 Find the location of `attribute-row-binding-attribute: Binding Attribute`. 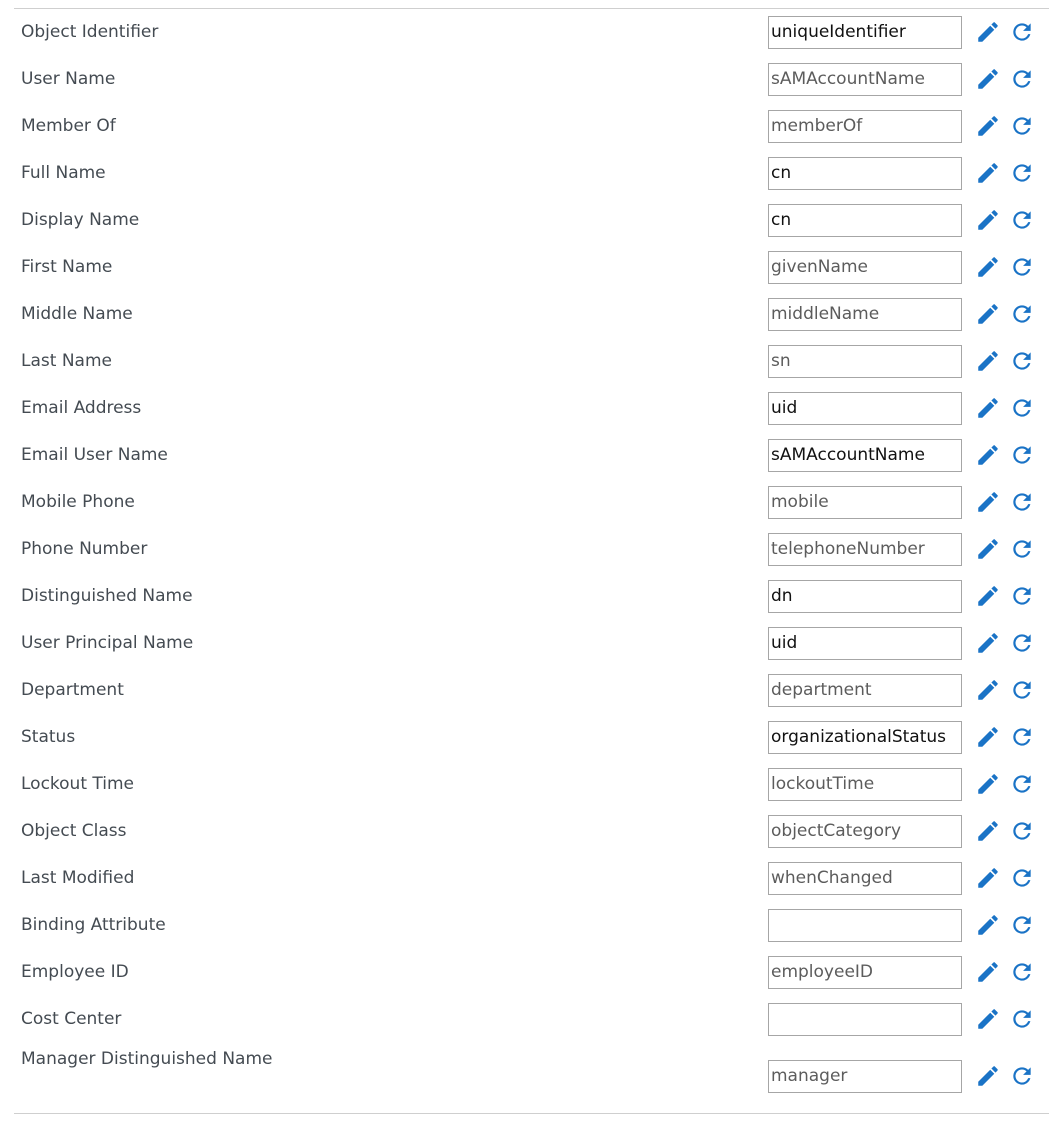

attribute-row-binding-attribute: Binding Attribute is located at coordinates (531, 925).